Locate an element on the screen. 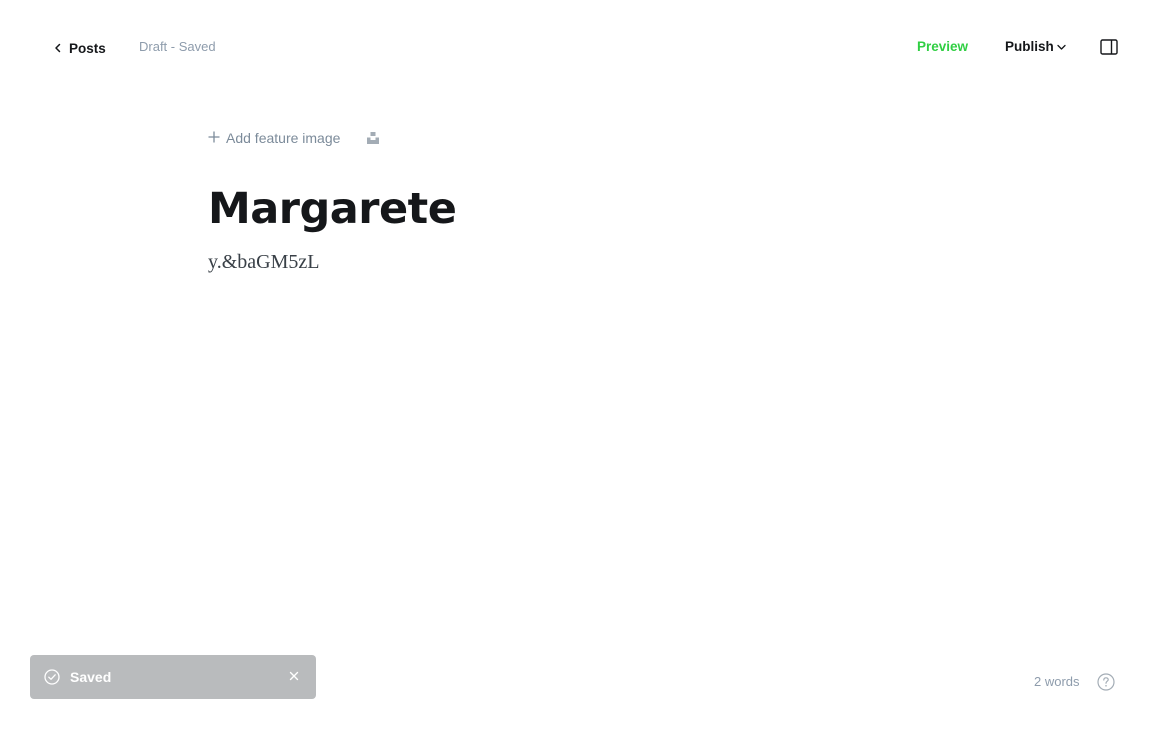 The width and height of the screenshot is (1156, 729). plus-icon is located at coordinates (214, 138).